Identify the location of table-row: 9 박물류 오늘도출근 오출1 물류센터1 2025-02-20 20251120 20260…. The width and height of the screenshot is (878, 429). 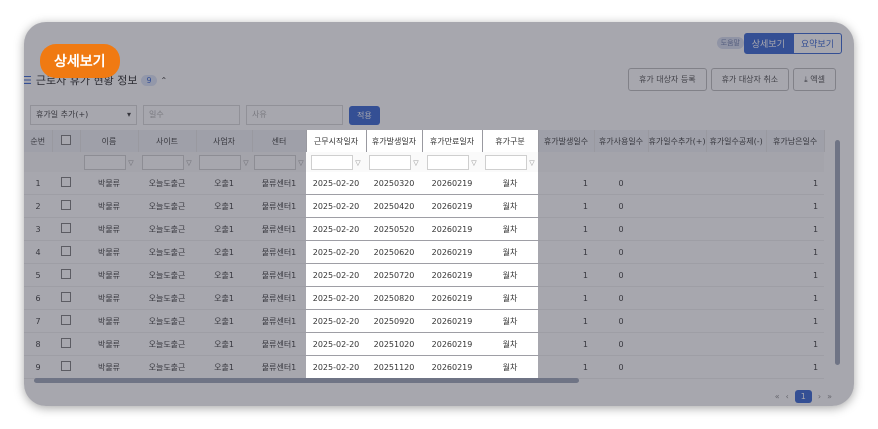
(424, 367).